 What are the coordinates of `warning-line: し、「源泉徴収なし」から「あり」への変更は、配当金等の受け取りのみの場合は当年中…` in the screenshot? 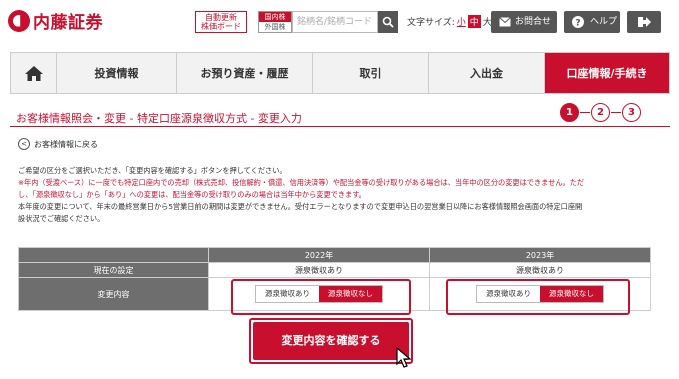 It's located at (192, 194).